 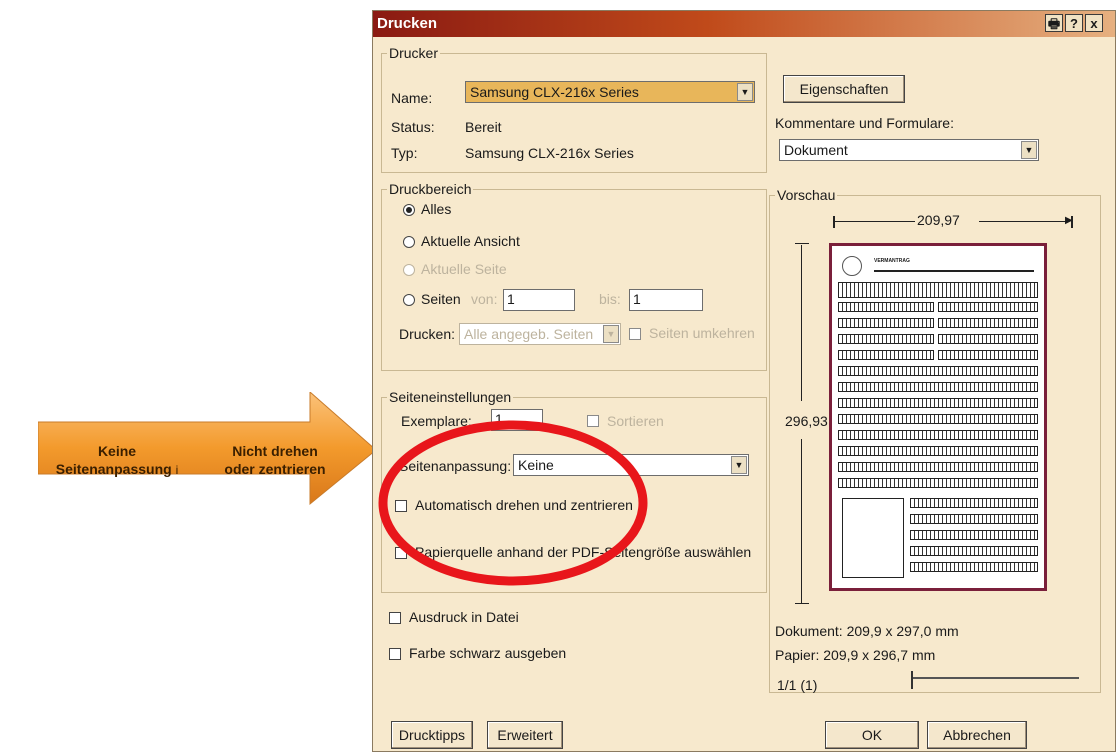 I want to click on printer-name-value: Samsung CLX-216x Series, so click(x=554, y=92).